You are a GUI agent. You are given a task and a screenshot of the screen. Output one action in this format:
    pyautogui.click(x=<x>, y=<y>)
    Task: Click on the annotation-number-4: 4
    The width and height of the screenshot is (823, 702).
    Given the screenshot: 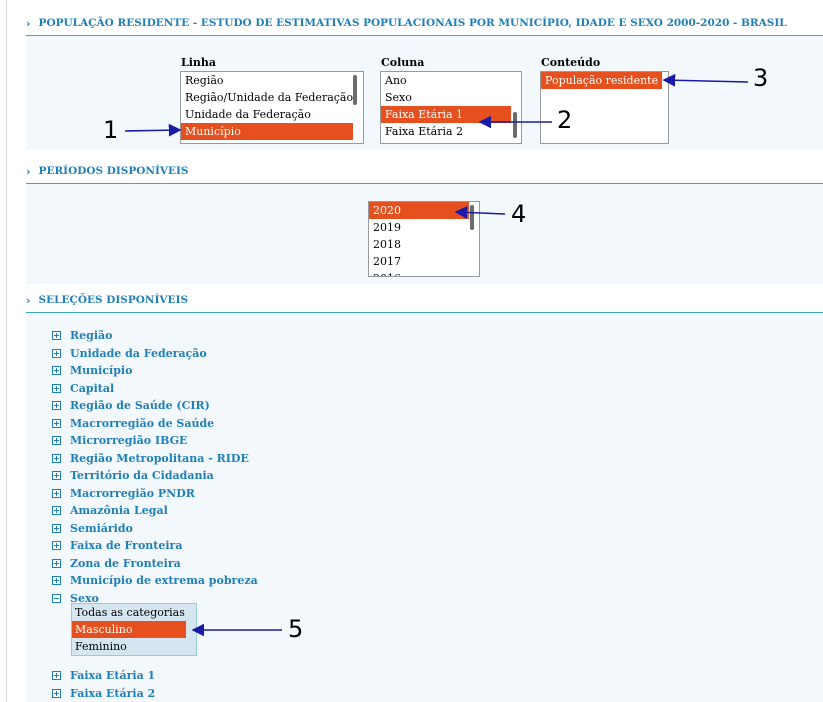 What is the action you would take?
    pyautogui.click(x=519, y=214)
    